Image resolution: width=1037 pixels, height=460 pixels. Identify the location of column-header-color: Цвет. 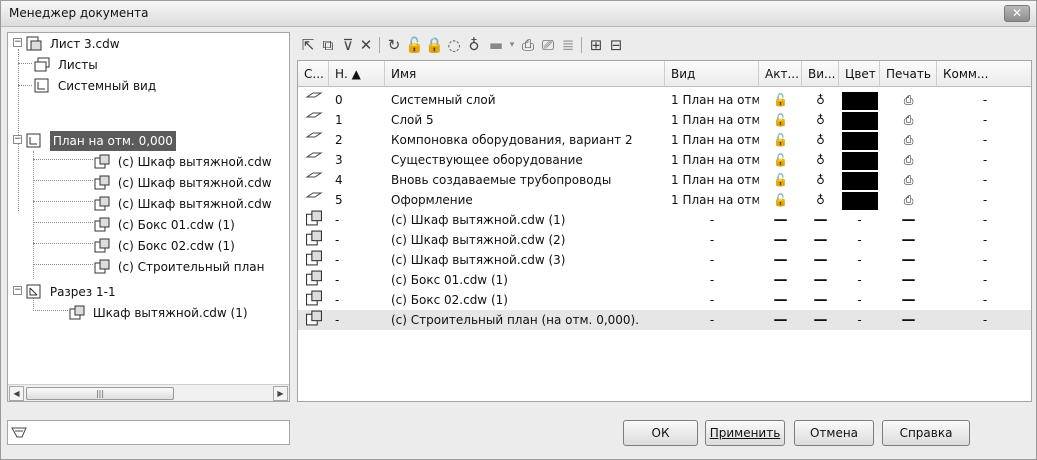
(859, 74).